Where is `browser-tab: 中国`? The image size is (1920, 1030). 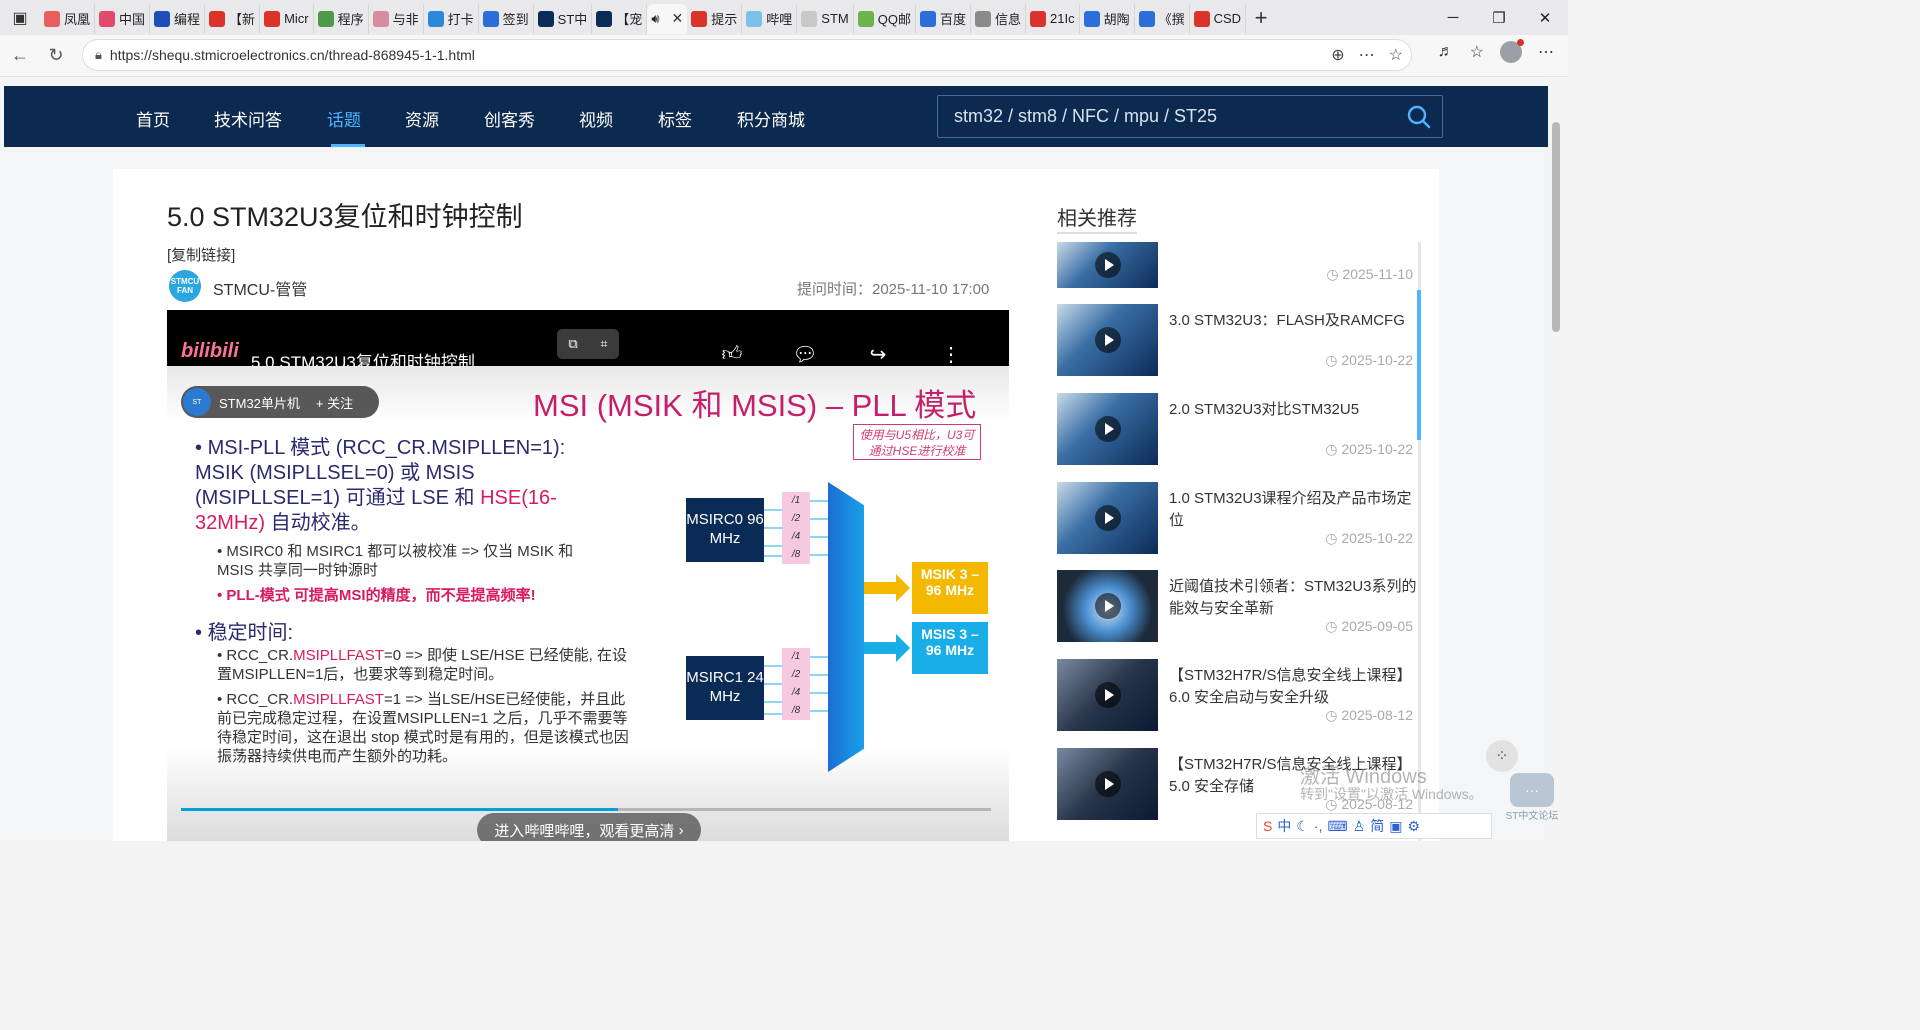 browser-tab: 中国 is located at coordinates (123, 18).